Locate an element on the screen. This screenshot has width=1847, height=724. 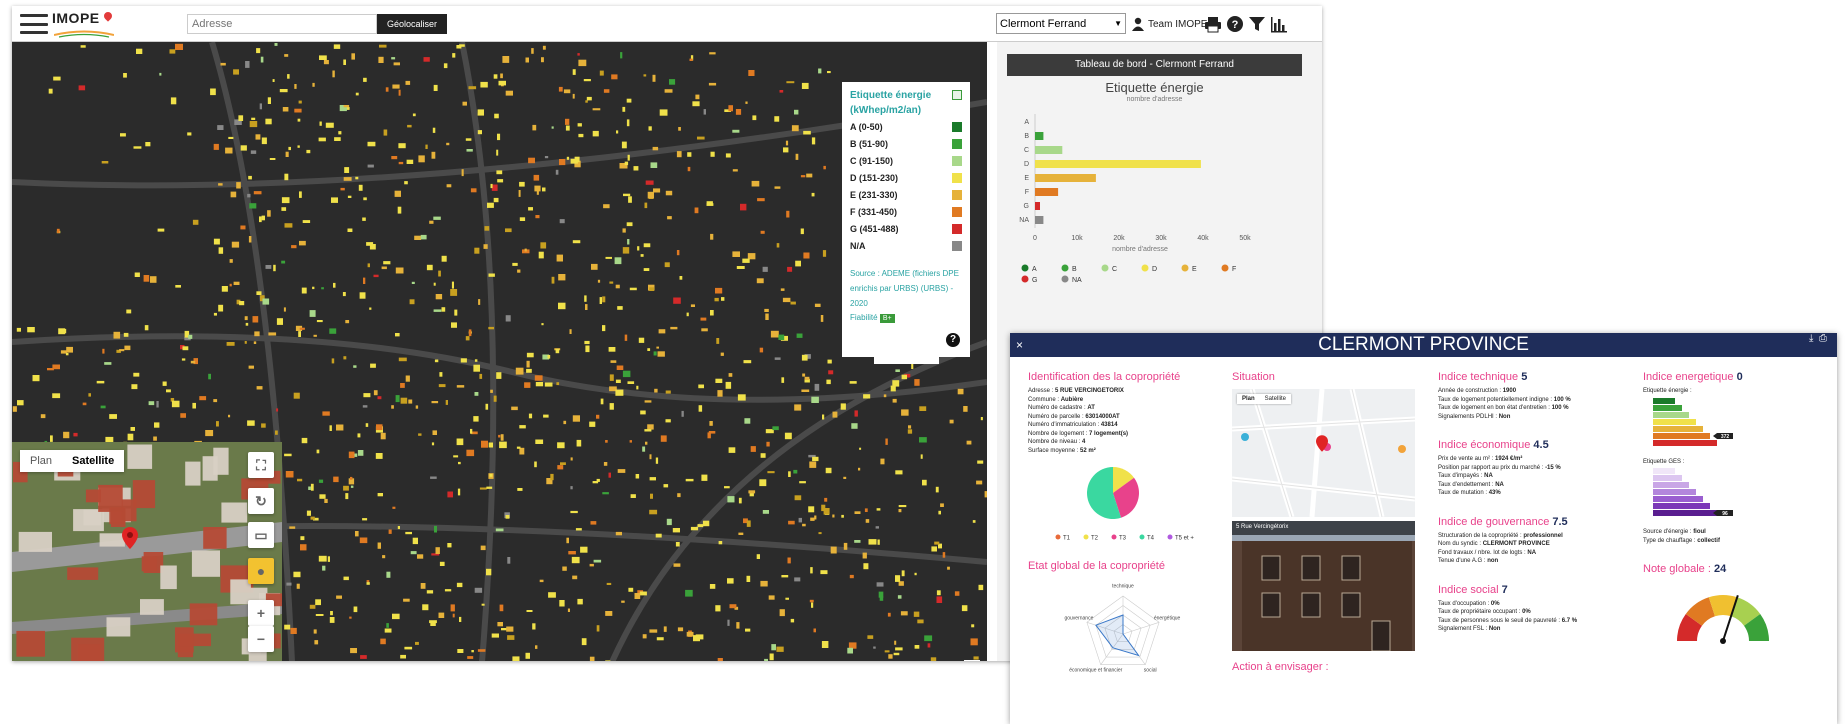
help-icon: ? is located at coordinates (1235, 24).